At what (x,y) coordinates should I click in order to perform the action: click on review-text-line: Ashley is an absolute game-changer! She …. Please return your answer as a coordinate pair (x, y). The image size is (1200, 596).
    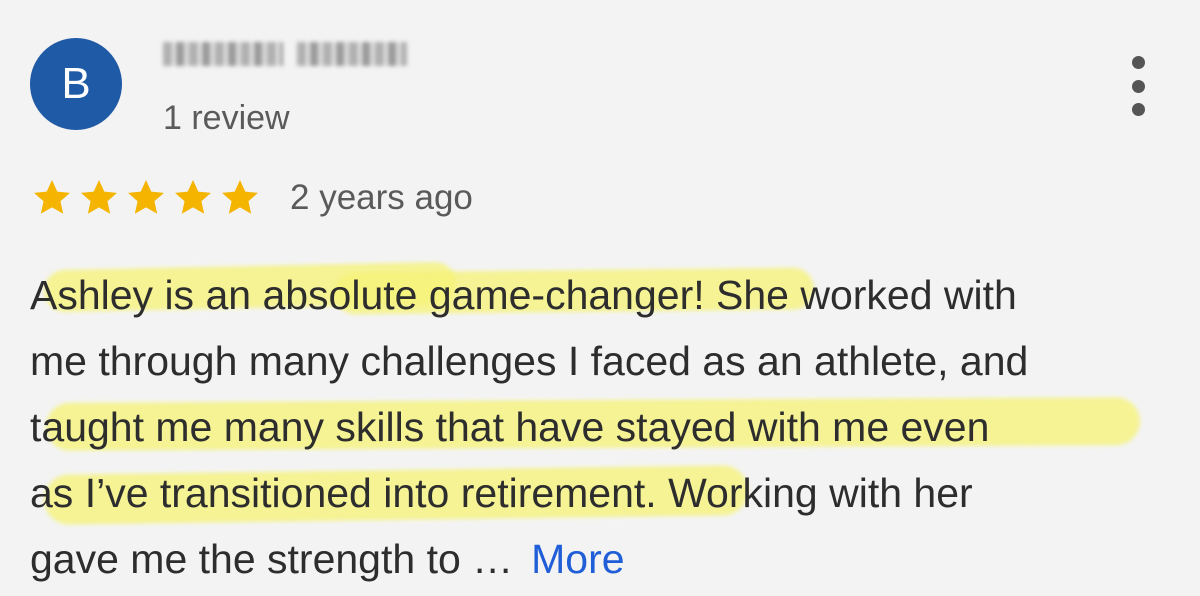
    Looking at the image, I should click on (523, 295).